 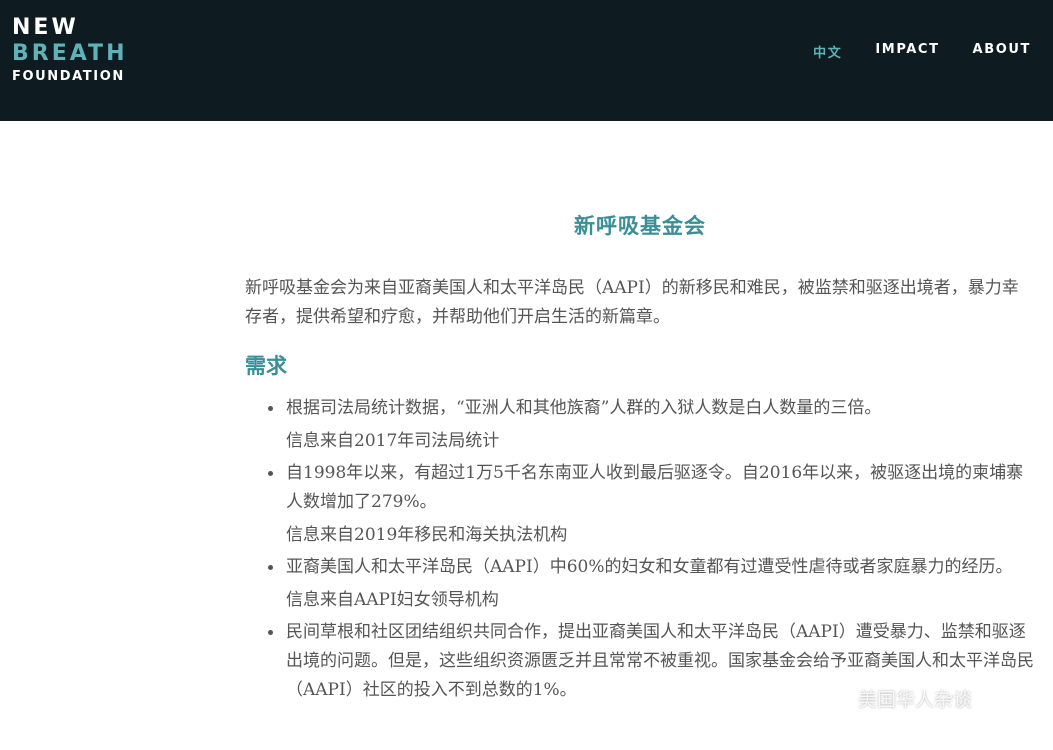 I want to click on wechat-watermark: 美国华人杂谈, so click(x=895, y=698).